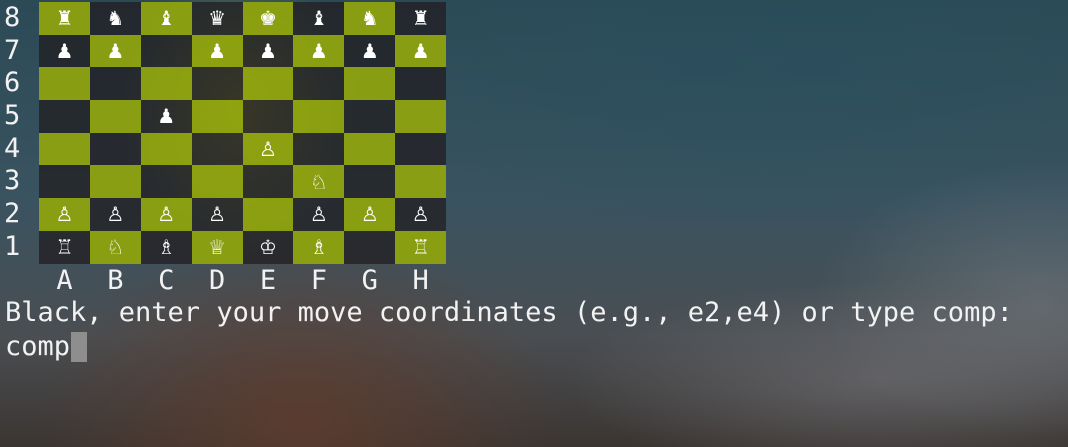 This screenshot has height=447, width=1068. Describe the element at coordinates (166, 51) in the screenshot. I see `square-c7` at that location.